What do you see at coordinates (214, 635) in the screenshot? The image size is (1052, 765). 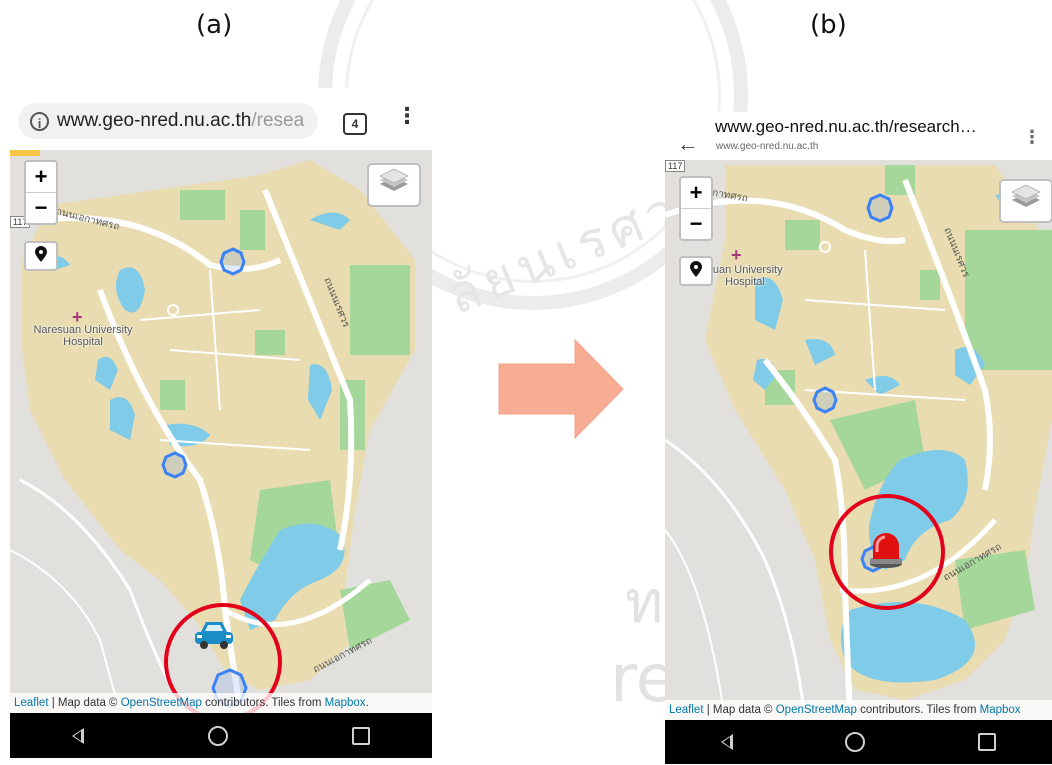 I see `car-icon` at bounding box center [214, 635].